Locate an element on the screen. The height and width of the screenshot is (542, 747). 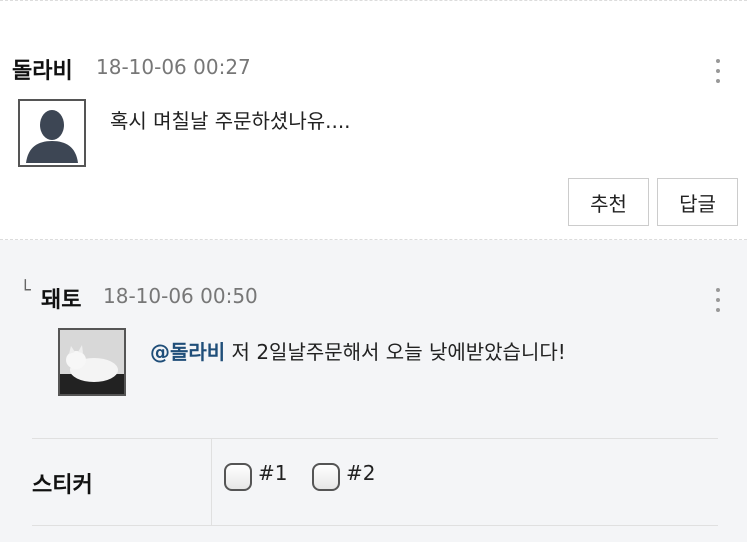
default-person-icon is located at coordinates (52, 136).